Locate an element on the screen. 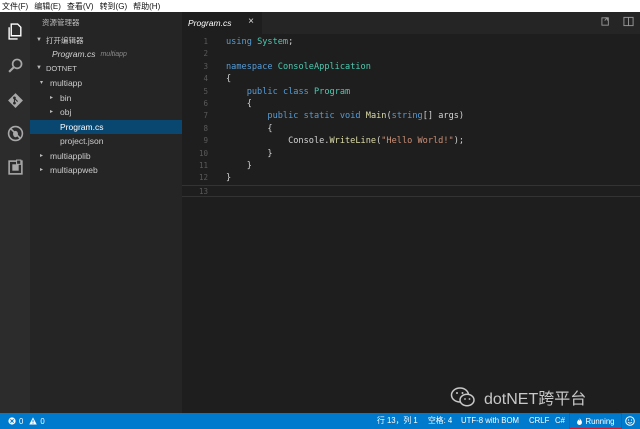 The width and height of the screenshot is (640, 429). menu-view: 查看(V) is located at coordinates (80, 6).